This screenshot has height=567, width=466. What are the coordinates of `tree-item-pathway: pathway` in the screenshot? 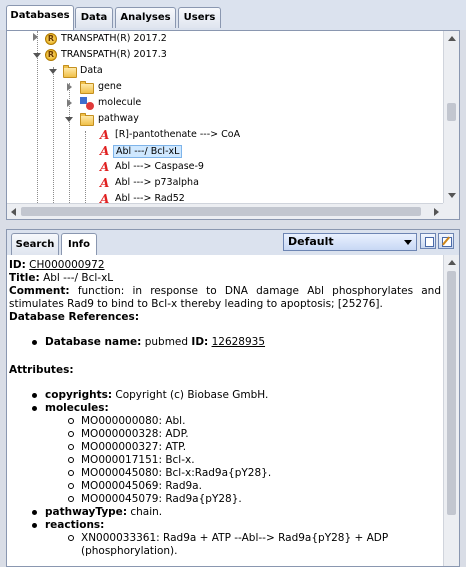 It's located at (118, 119).